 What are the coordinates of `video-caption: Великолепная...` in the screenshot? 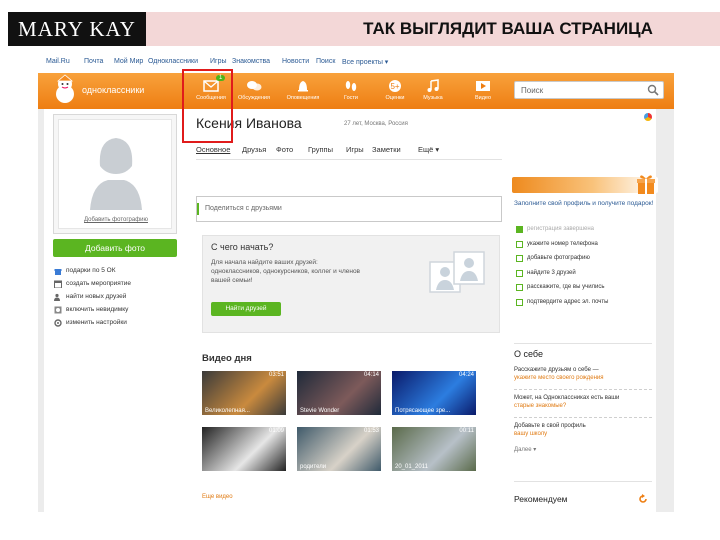 It's located at (227, 411).